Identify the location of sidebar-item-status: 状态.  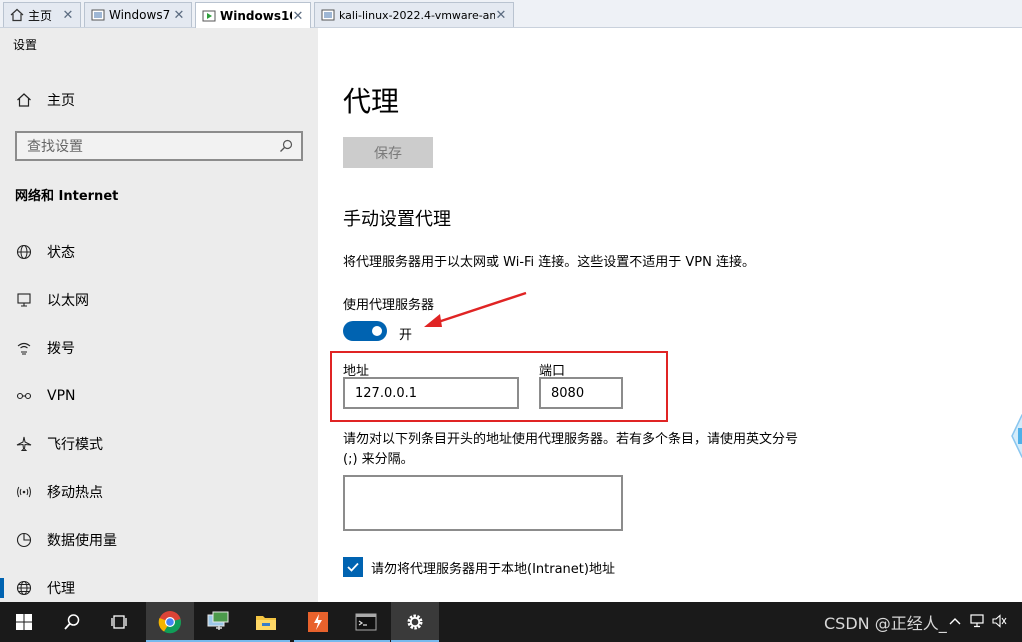
(159, 252).